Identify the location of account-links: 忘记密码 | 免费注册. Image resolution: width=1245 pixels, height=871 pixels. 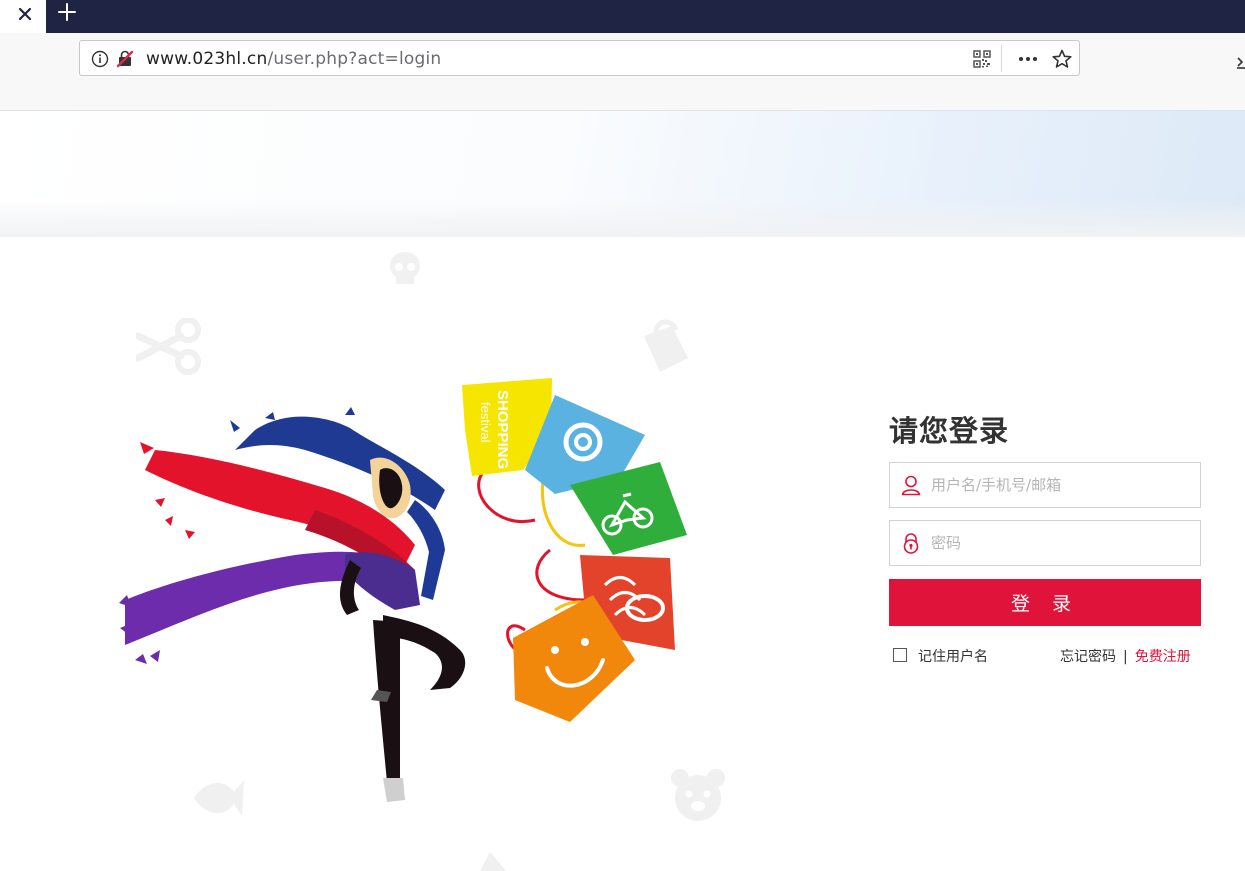
(1125, 656).